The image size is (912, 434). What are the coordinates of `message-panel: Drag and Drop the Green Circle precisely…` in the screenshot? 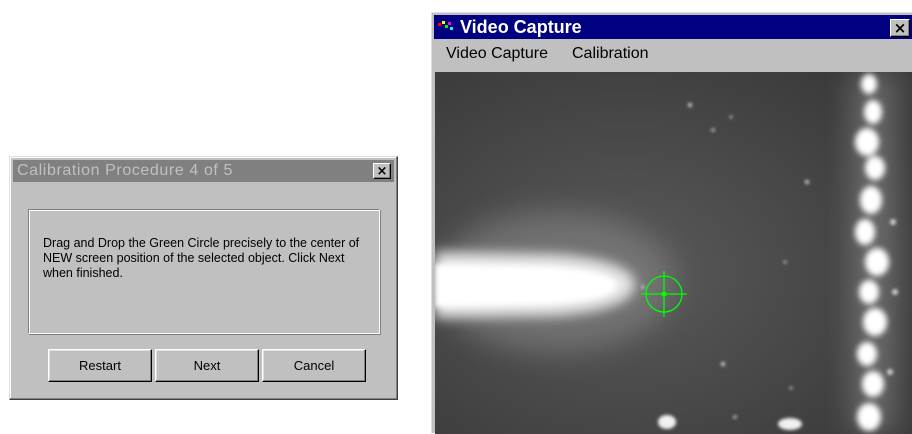 It's located at (204, 271).